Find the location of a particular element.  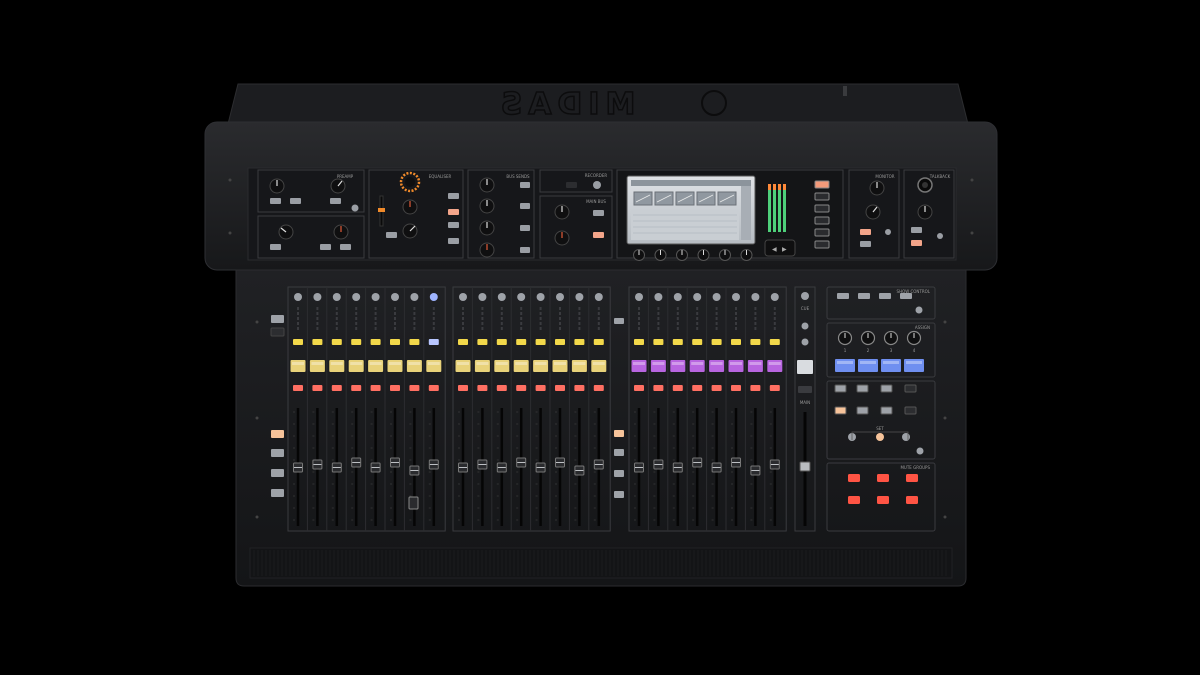

gate-knob is located at coordinates (341, 232).